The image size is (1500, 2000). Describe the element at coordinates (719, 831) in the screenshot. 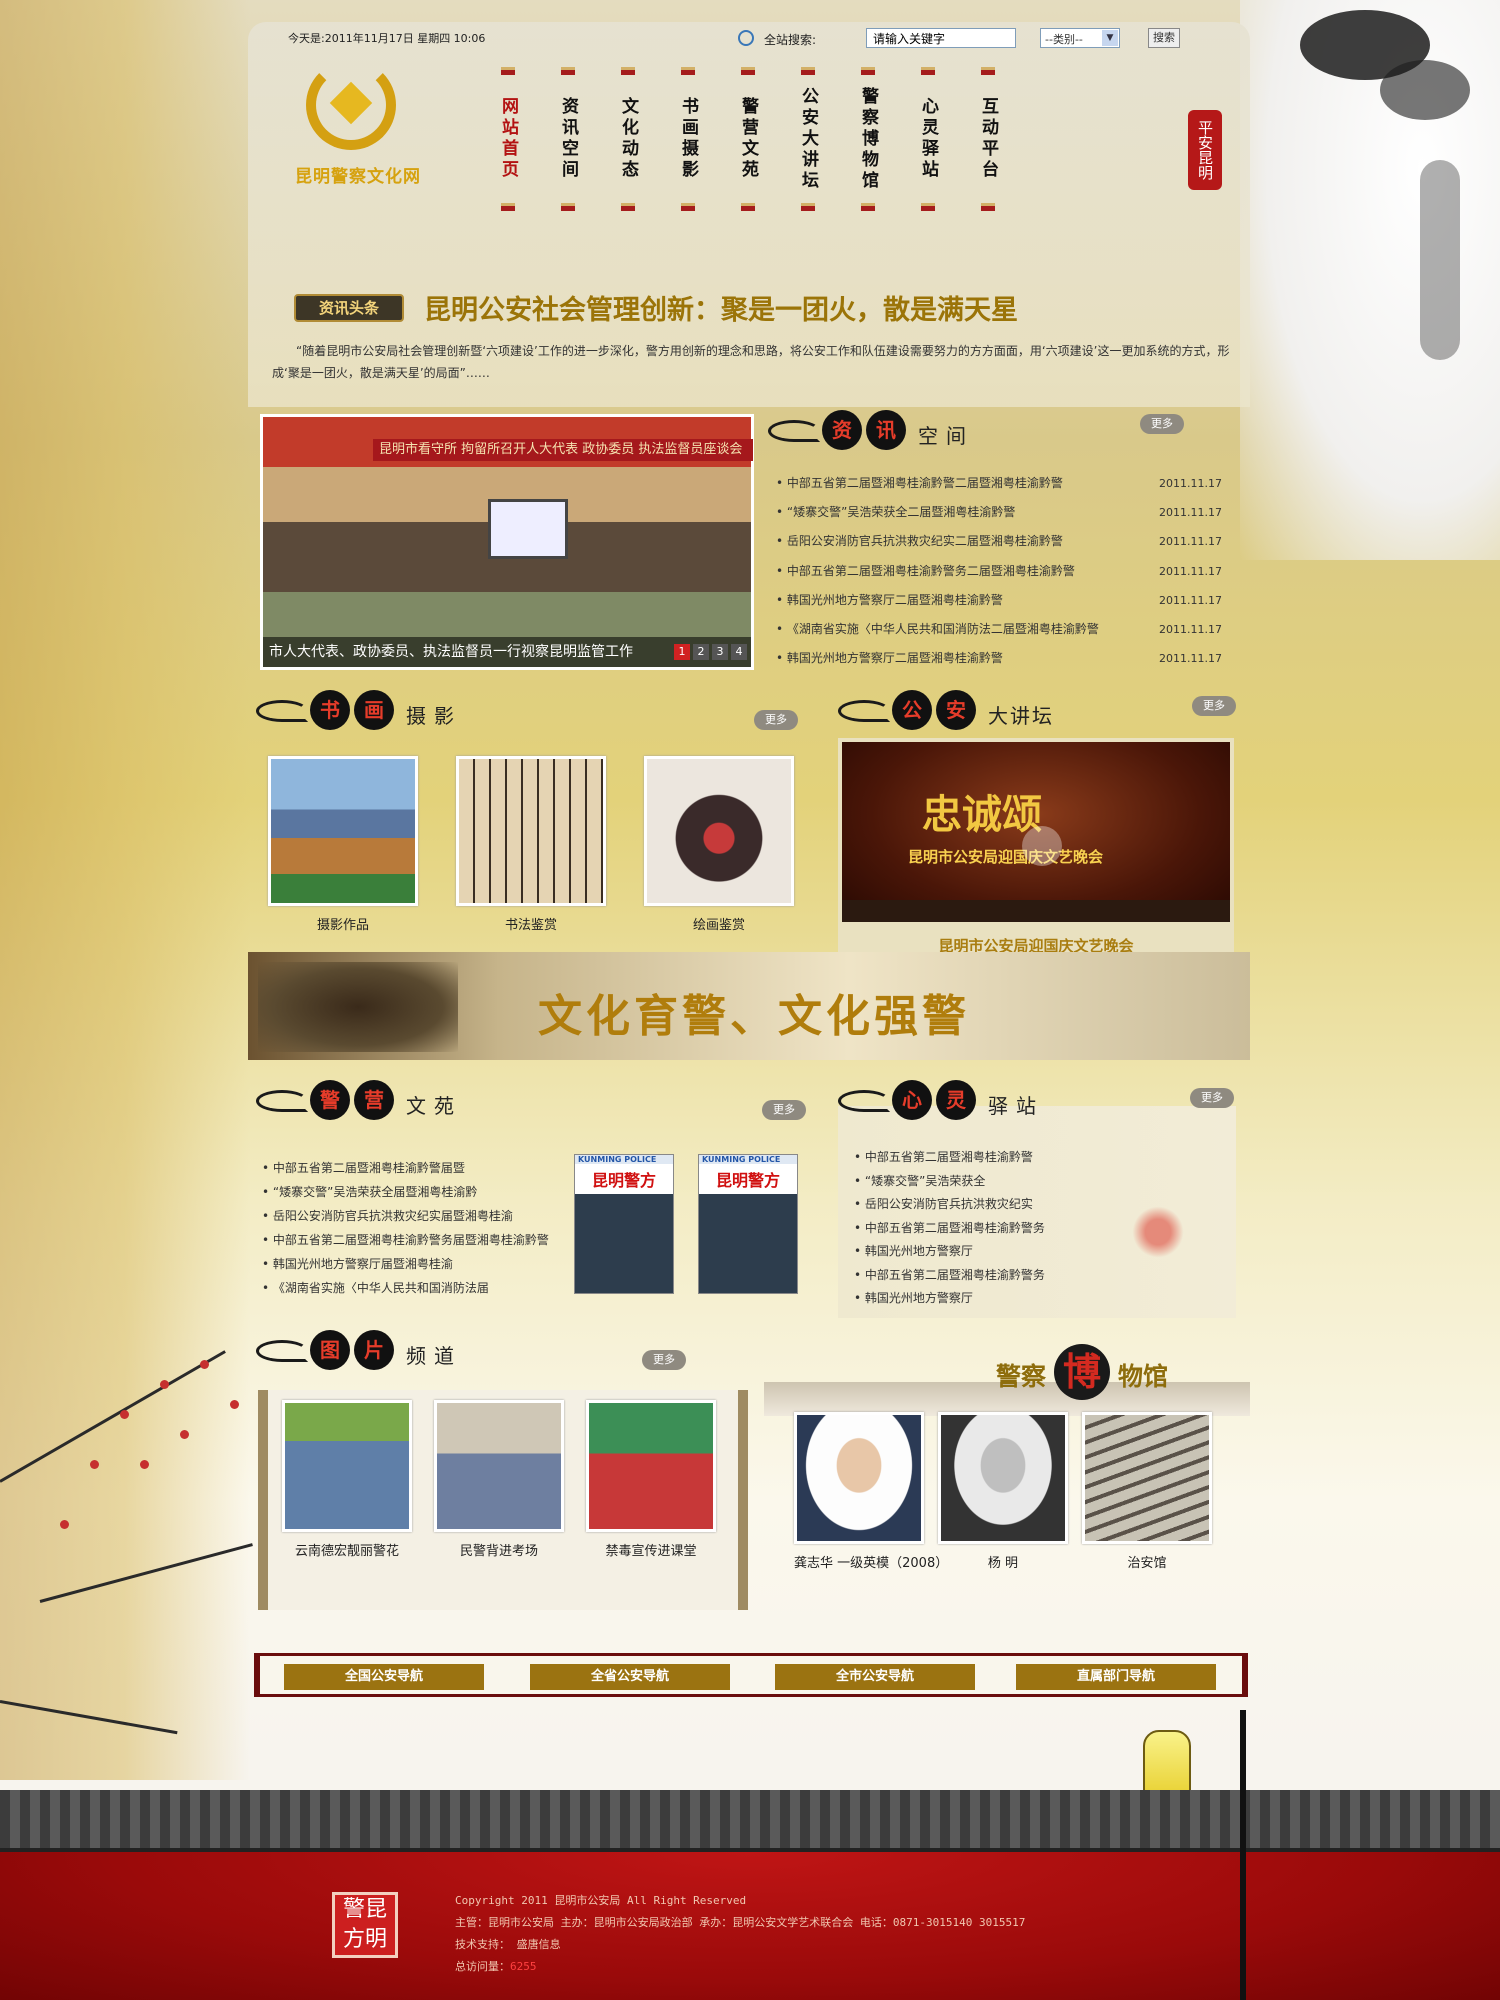

I see `art-thumbnail` at that location.